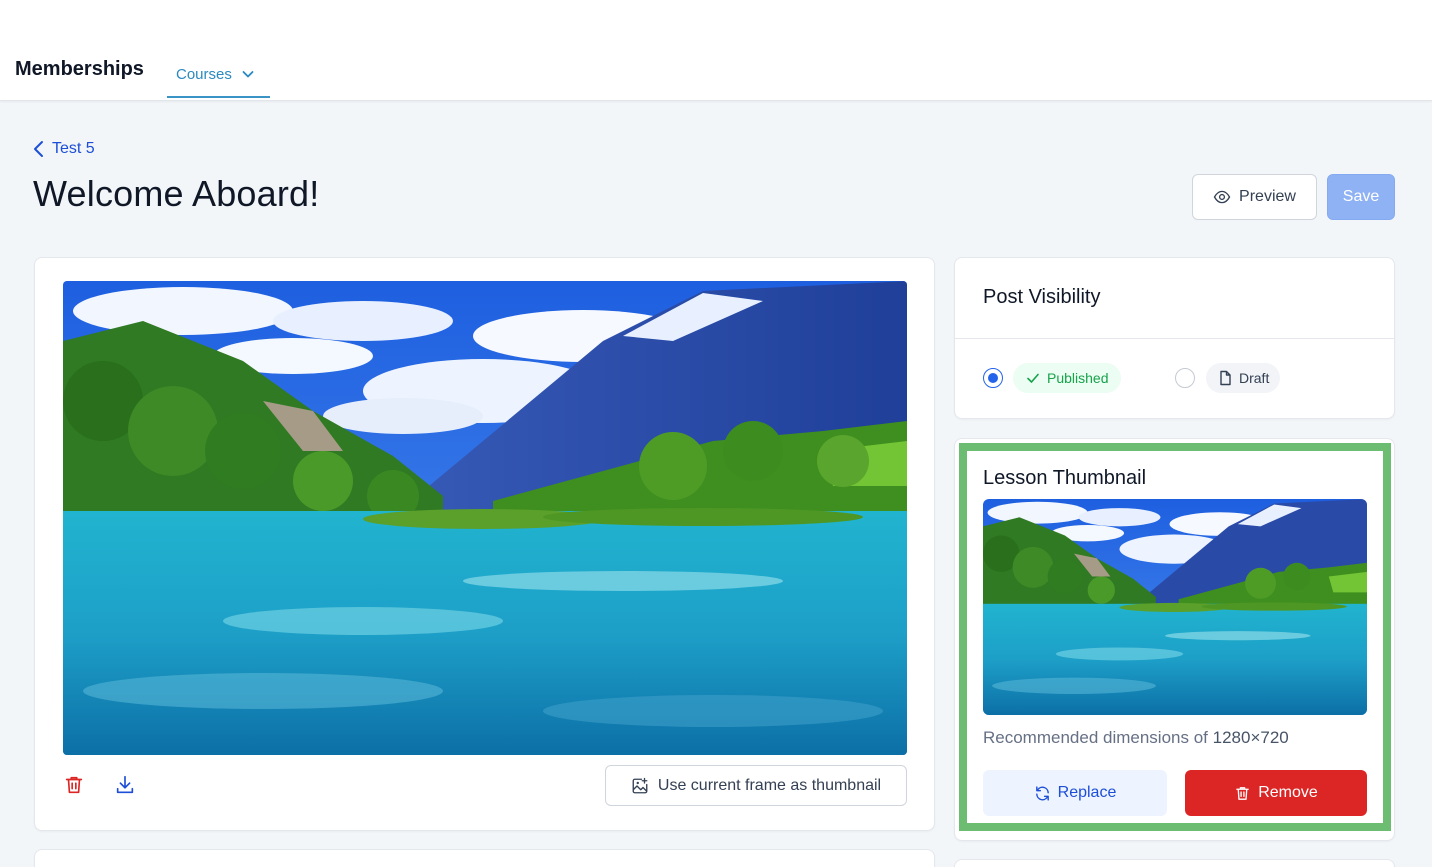  Describe the element at coordinates (716, 50) in the screenshot. I see `top-navigation: Memberships Courses` at that location.